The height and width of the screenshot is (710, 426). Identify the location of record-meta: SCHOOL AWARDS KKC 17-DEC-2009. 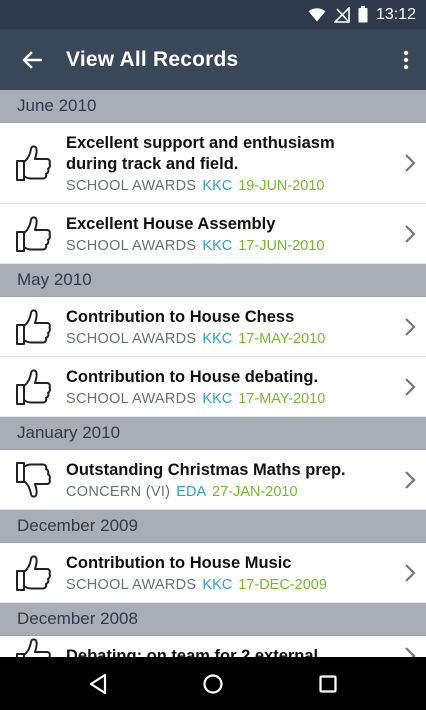
(226, 585).